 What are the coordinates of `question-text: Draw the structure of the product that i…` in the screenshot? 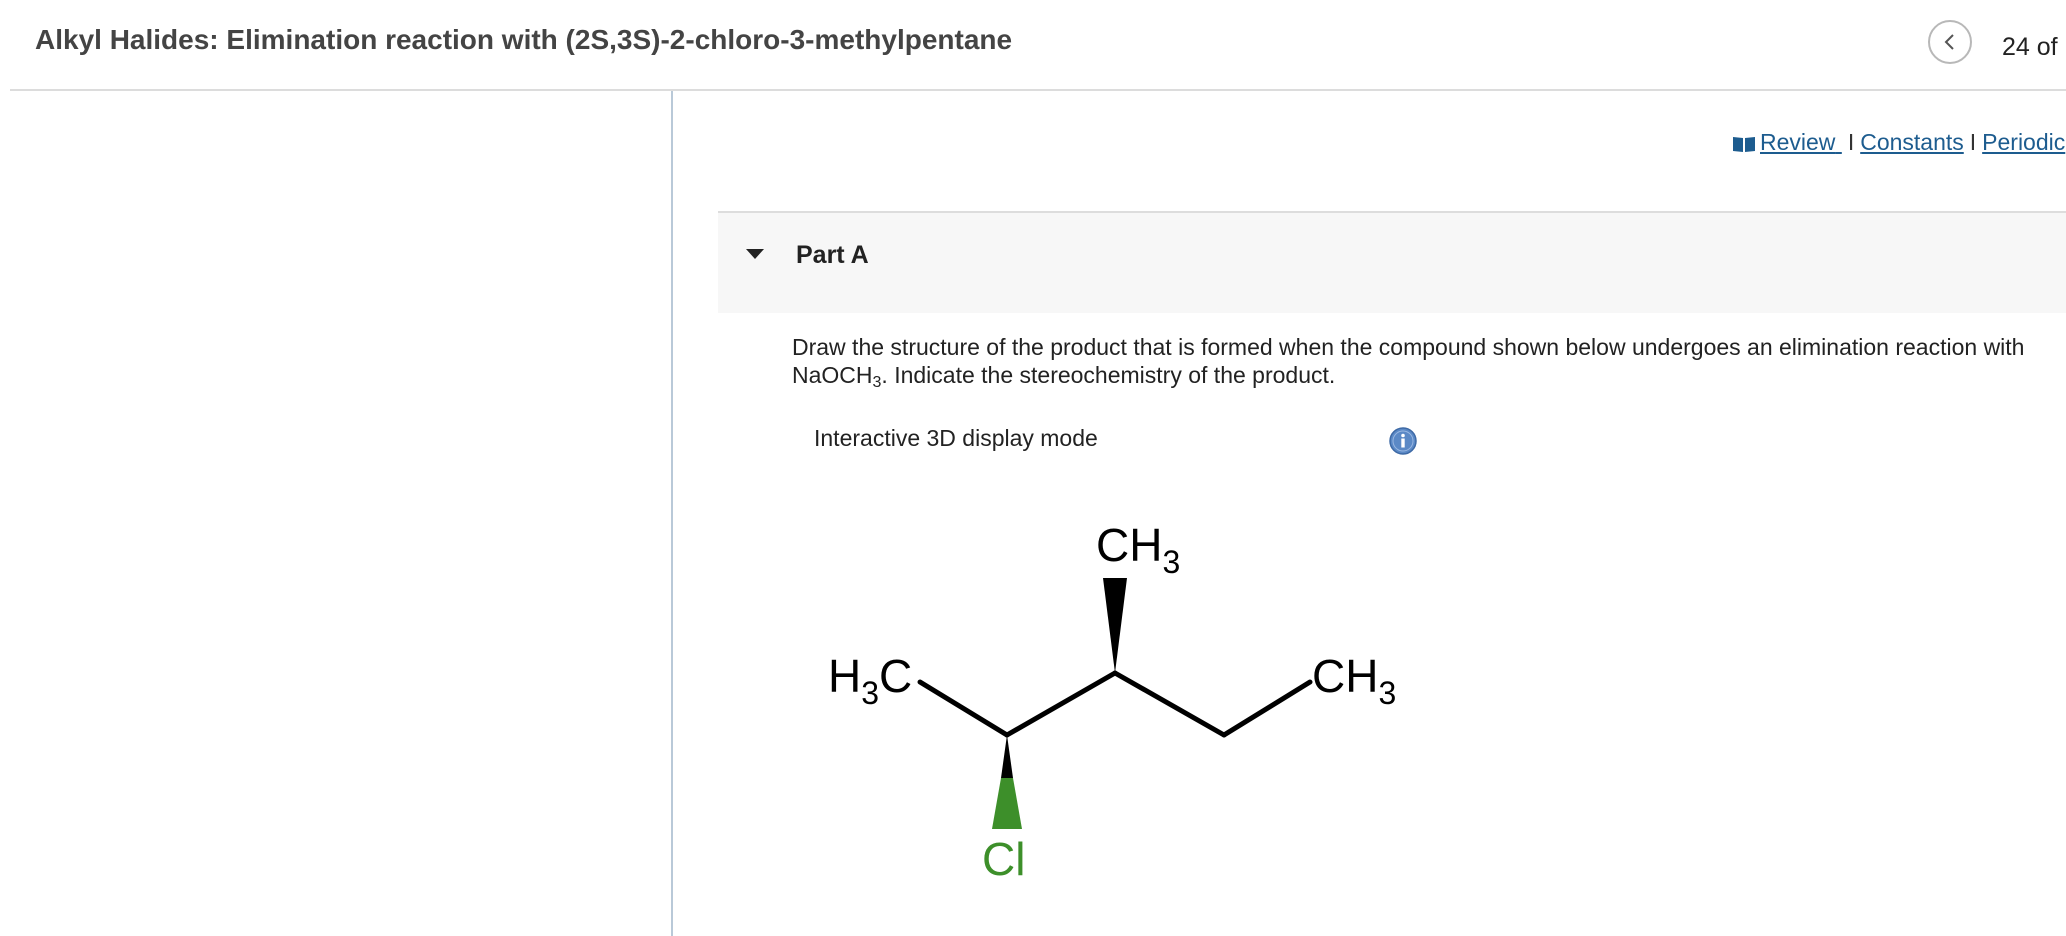 It's located at (1429, 362).